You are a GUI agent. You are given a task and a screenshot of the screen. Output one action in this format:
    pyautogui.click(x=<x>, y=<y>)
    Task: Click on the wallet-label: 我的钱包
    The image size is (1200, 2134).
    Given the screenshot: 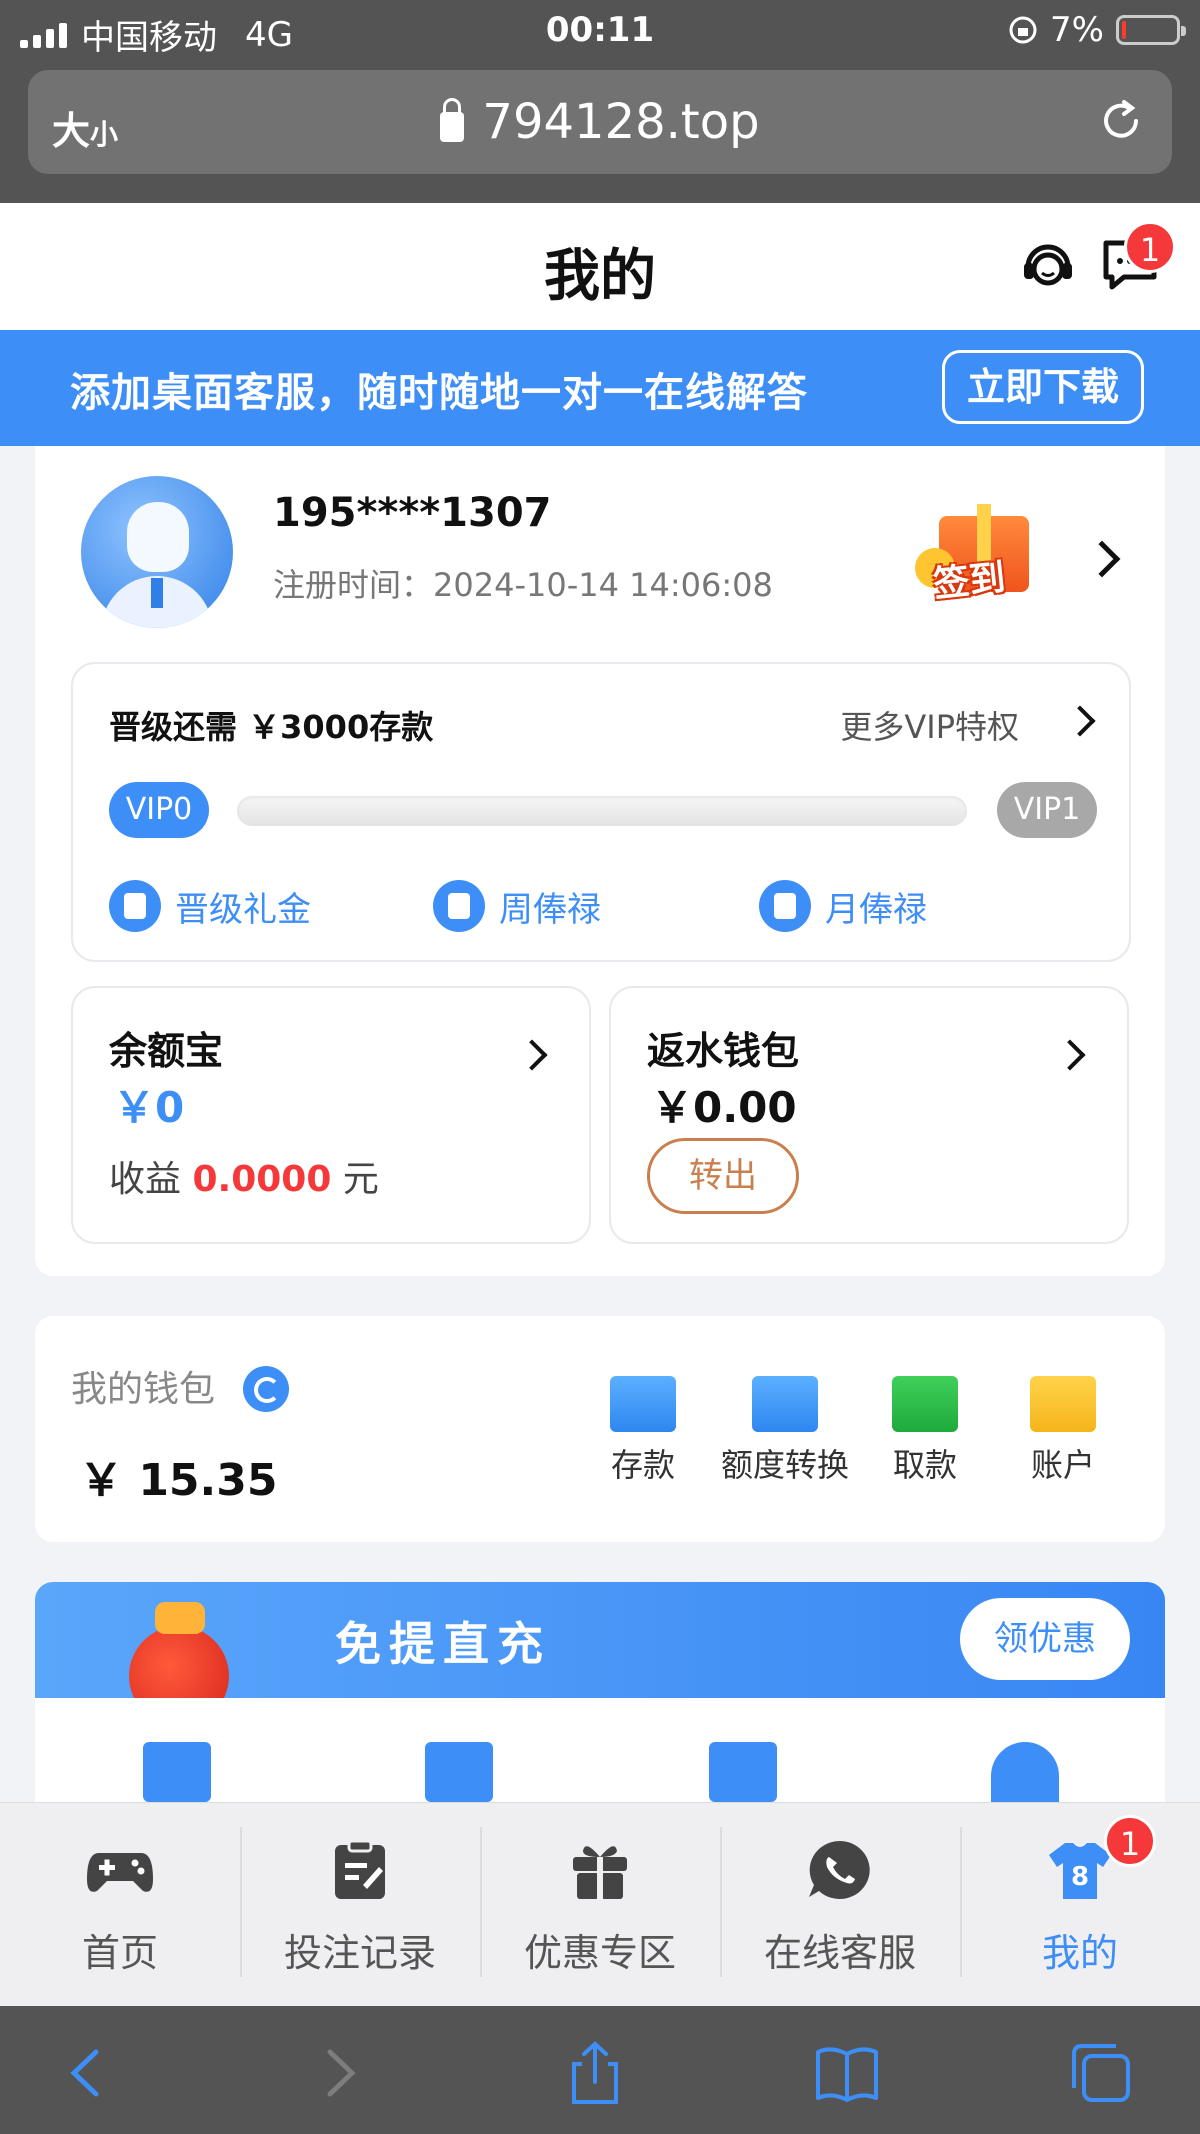 What is the action you would take?
    pyautogui.click(x=143, y=1389)
    